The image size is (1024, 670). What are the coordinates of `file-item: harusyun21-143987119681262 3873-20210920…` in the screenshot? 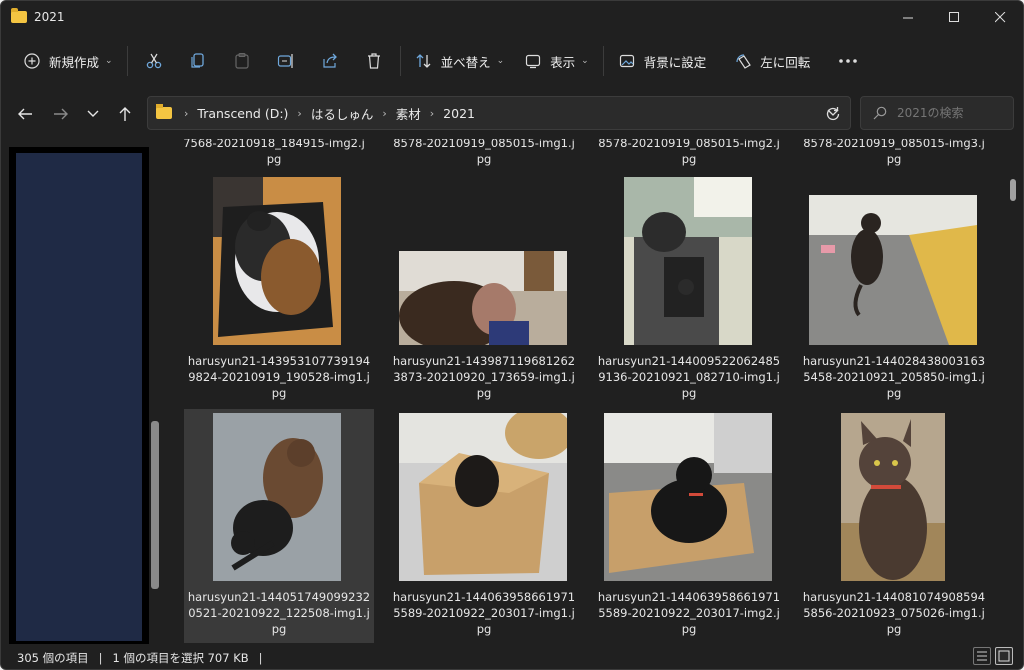 It's located at (484, 290).